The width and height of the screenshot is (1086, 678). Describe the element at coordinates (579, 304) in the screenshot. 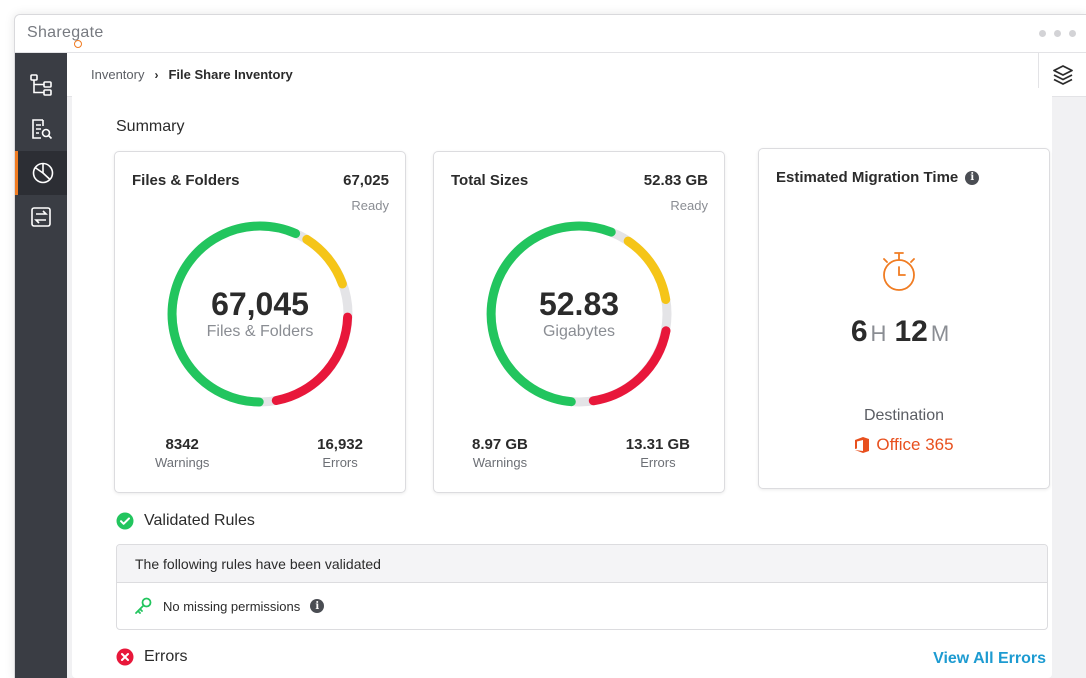

I see `total-size-value: 52.83` at that location.